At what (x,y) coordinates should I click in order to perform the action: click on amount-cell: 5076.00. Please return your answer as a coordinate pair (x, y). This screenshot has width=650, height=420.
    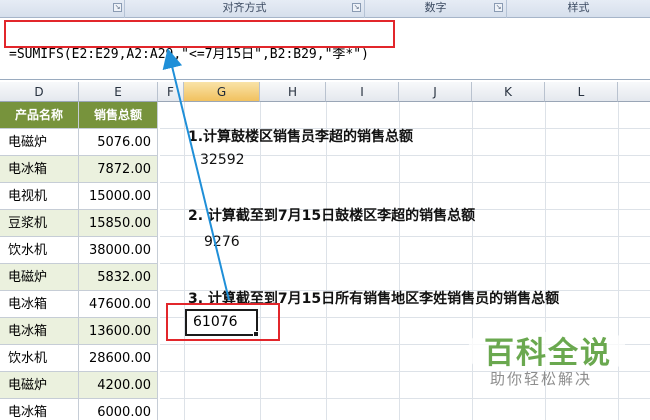
    Looking at the image, I should click on (118, 142).